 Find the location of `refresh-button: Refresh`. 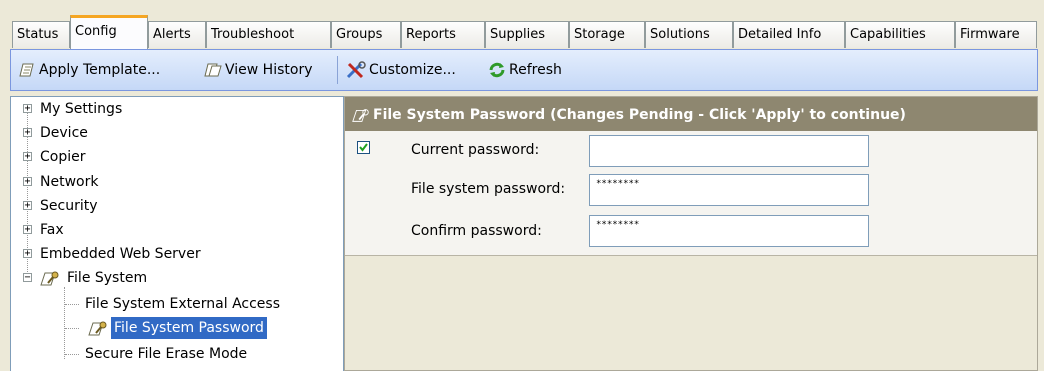

refresh-button: Refresh is located at coordinates (524, 70).